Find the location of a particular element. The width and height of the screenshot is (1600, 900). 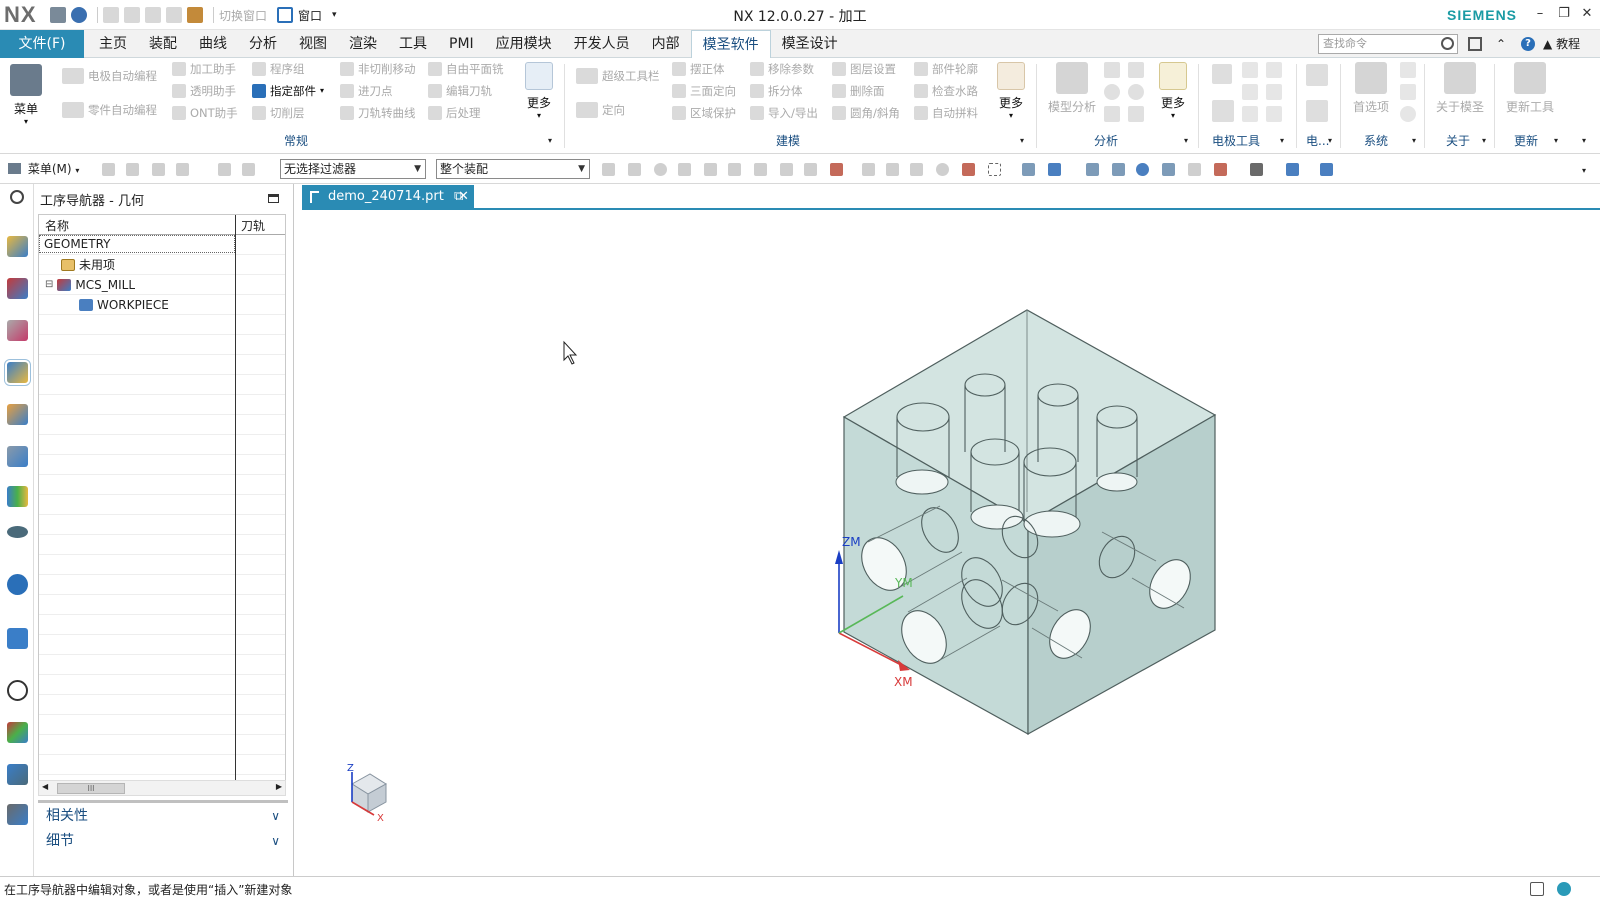

snap-tool-2-icon is located at coordinates (634, 169).